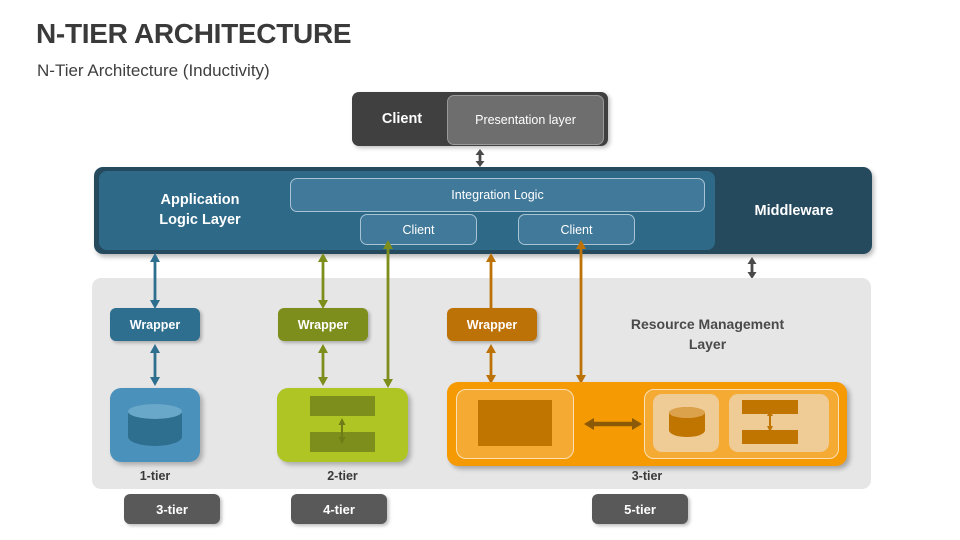 The image size is (960, 540). I want to click on wrapper-box-2: Wrapper, so click(323, 324).